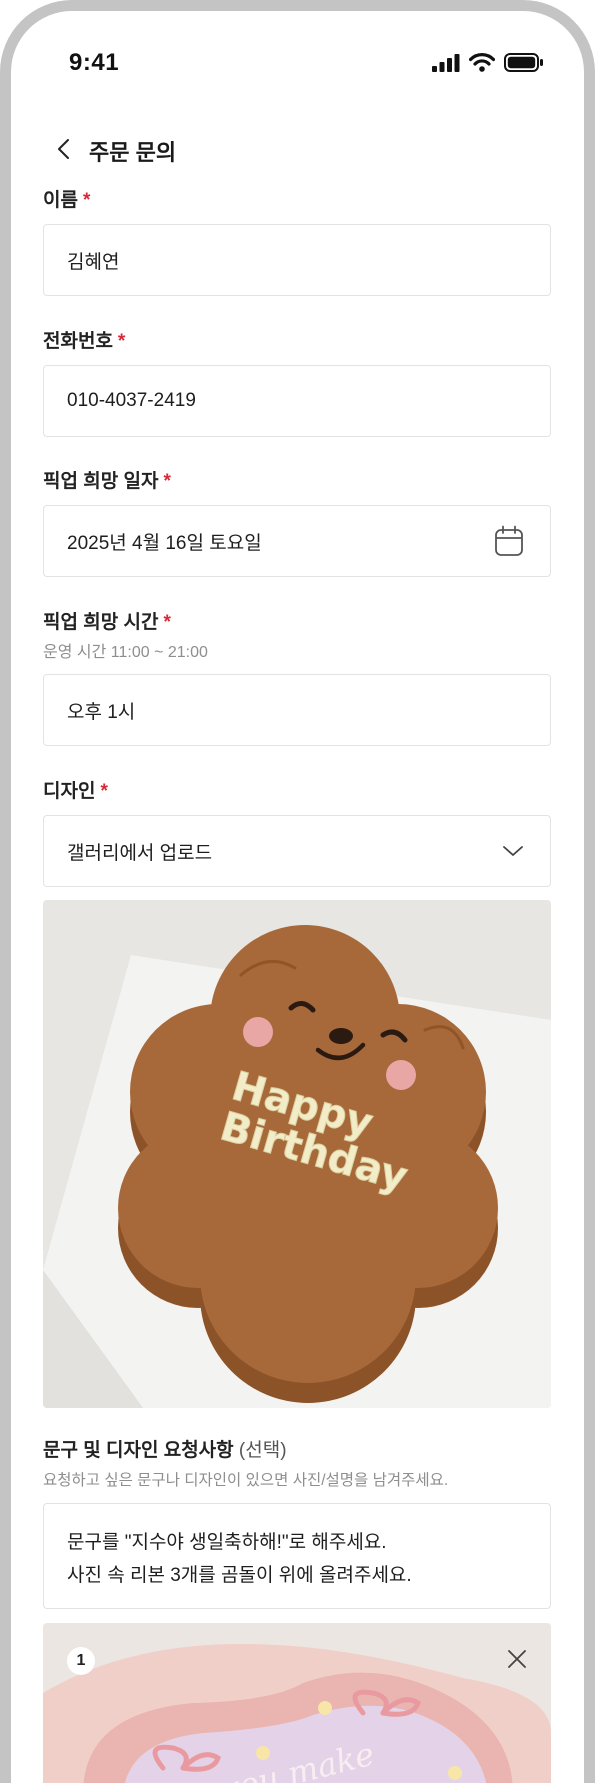  What do you see at coordinates (227, 1542) in the screenshot?
I see `request-line-1: 문구를 "지수야 생일축하해!"로 해주세요.` at bounding box center [227, 1542].